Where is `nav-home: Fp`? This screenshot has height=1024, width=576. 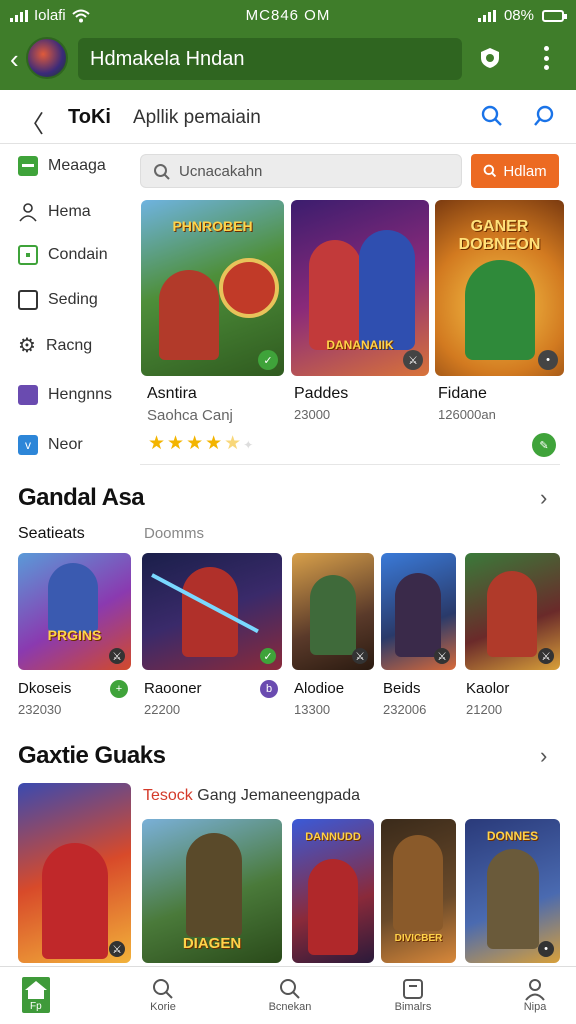 nav-home: Fp is located at coordinates (36, 995).